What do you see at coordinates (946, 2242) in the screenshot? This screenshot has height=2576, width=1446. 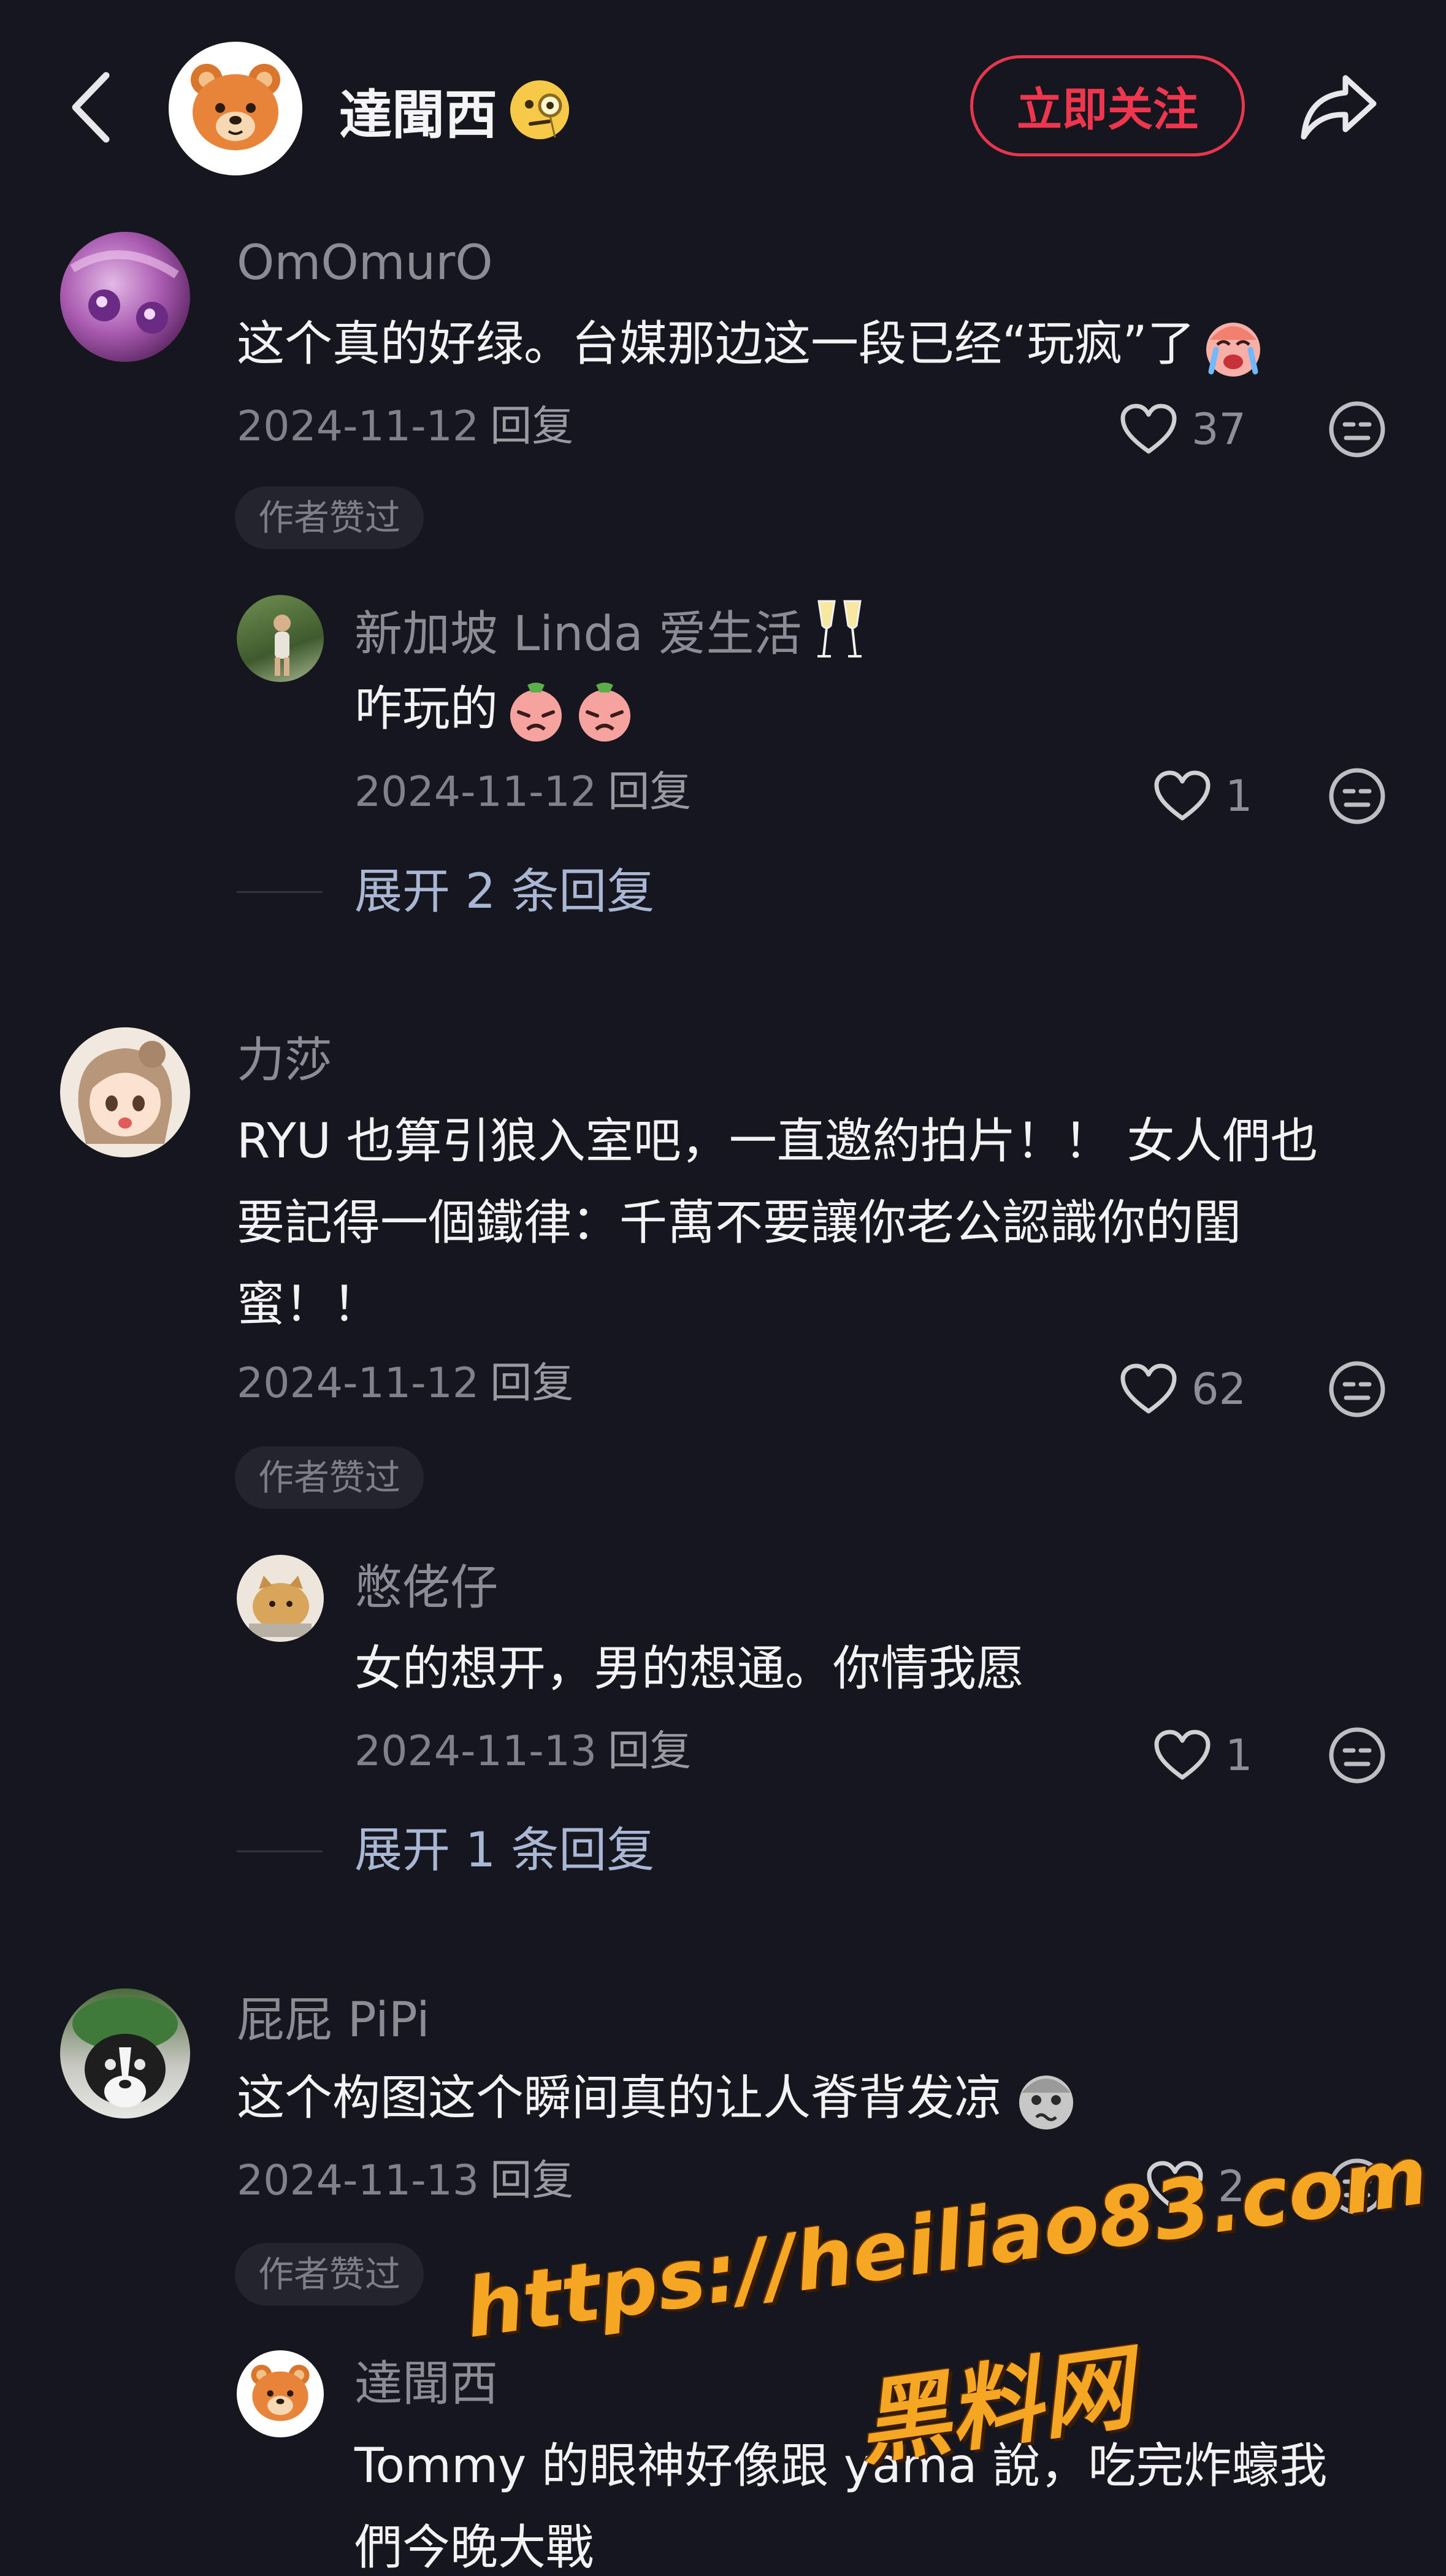 I see `watermark-url: https://heiliao83.com` at bounding box center [946, 2242].